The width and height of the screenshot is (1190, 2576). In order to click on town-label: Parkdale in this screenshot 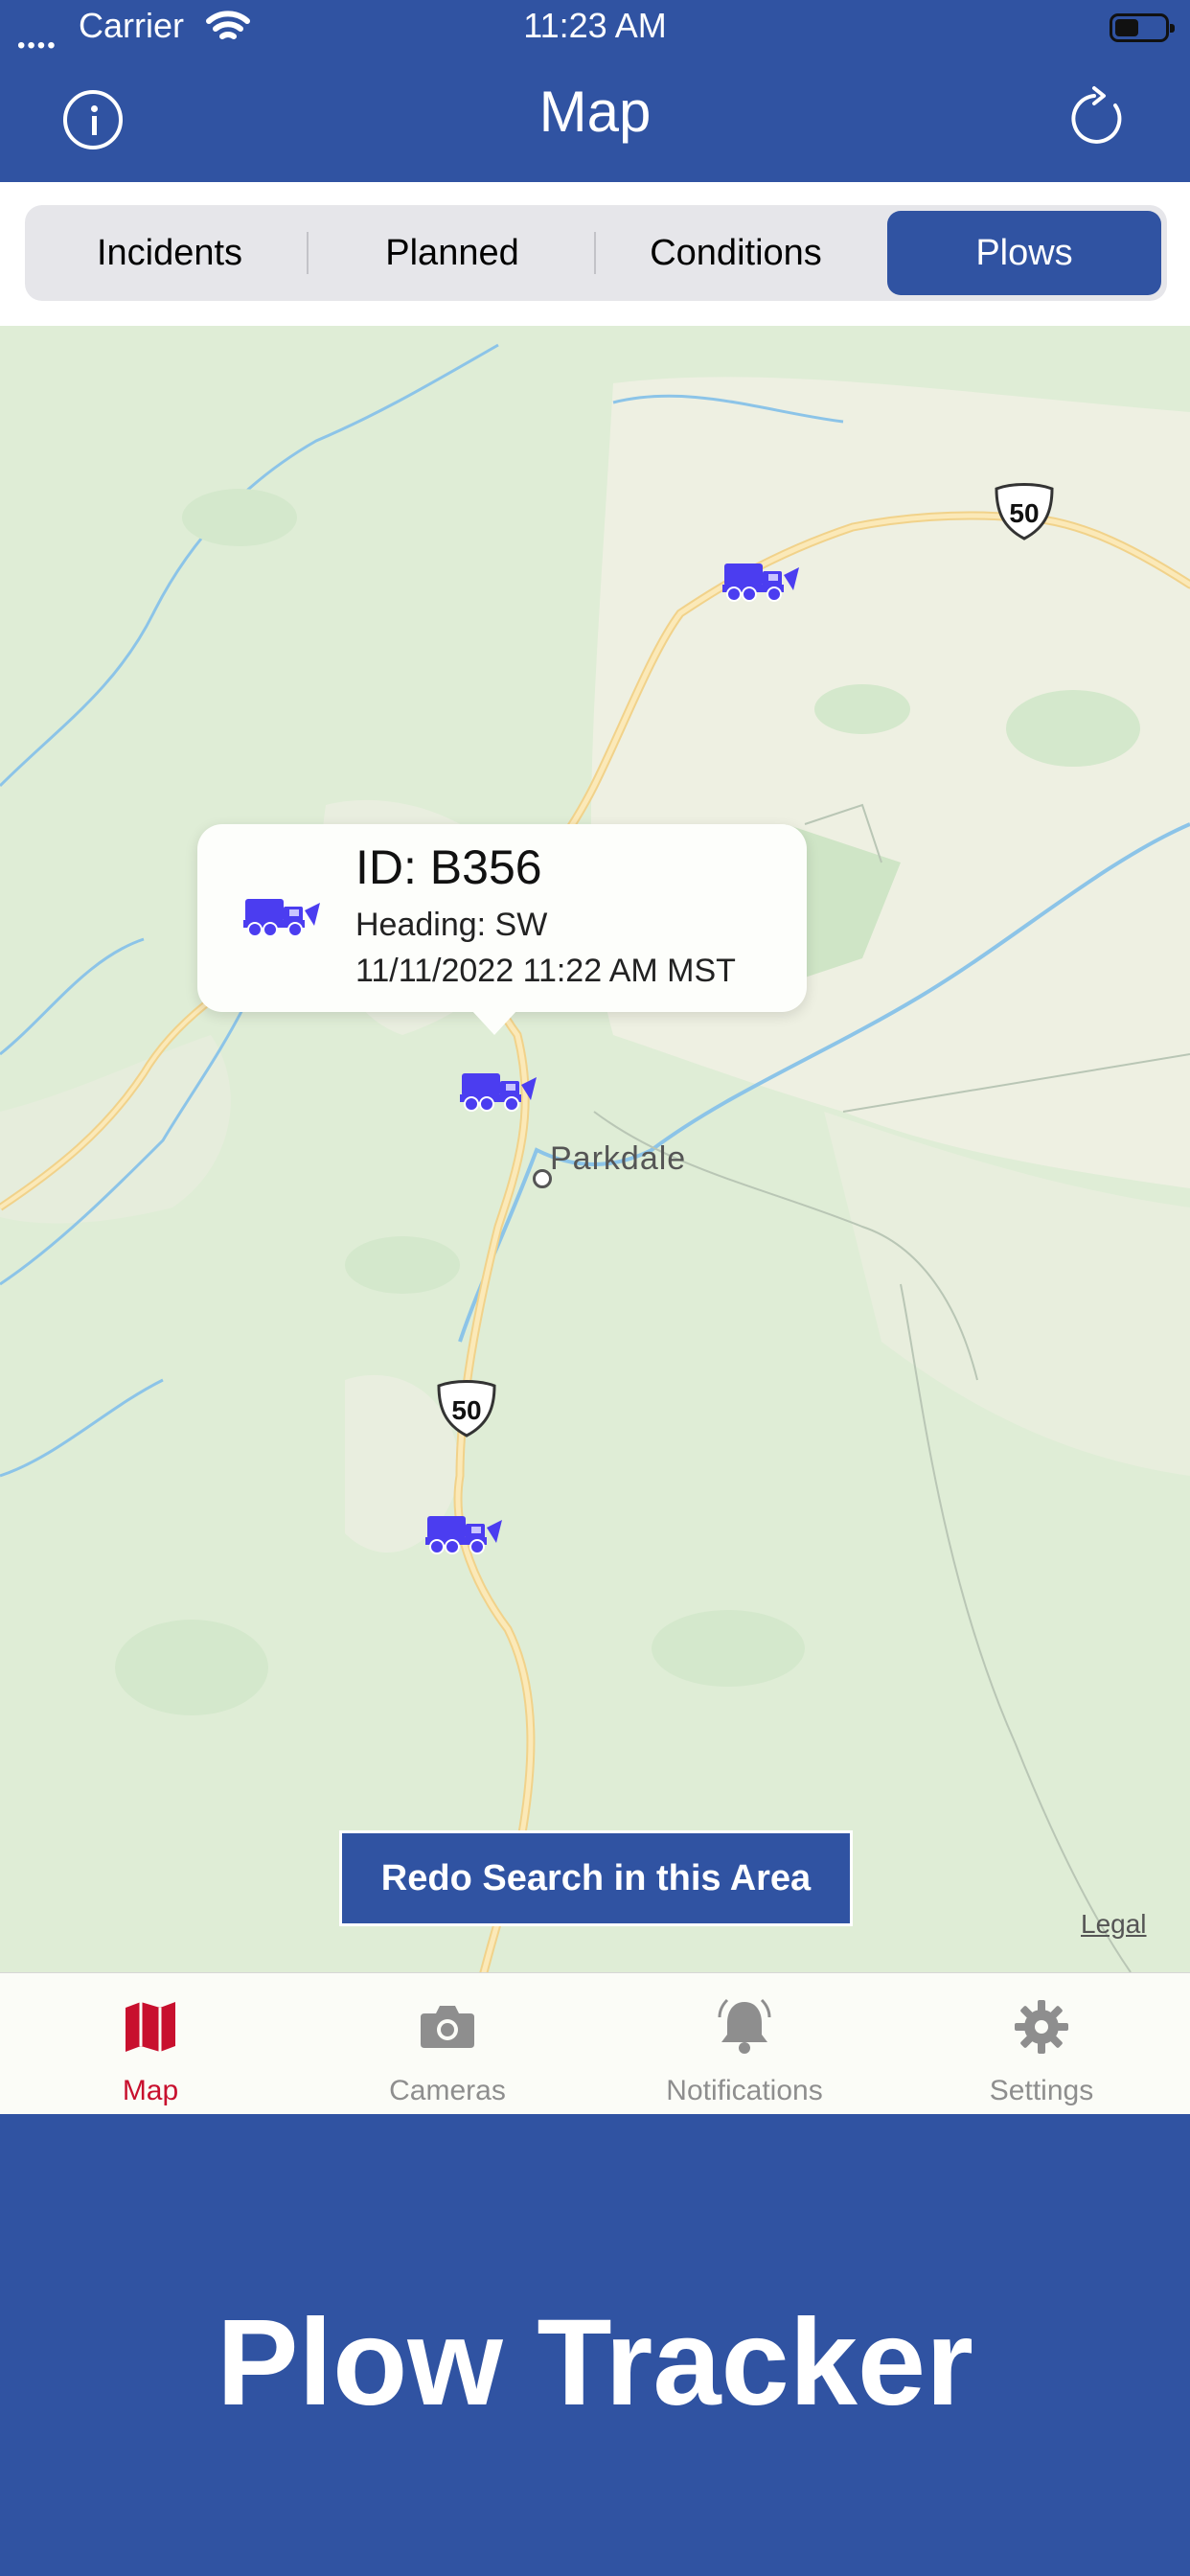, I will do `click(619, 1158)`.